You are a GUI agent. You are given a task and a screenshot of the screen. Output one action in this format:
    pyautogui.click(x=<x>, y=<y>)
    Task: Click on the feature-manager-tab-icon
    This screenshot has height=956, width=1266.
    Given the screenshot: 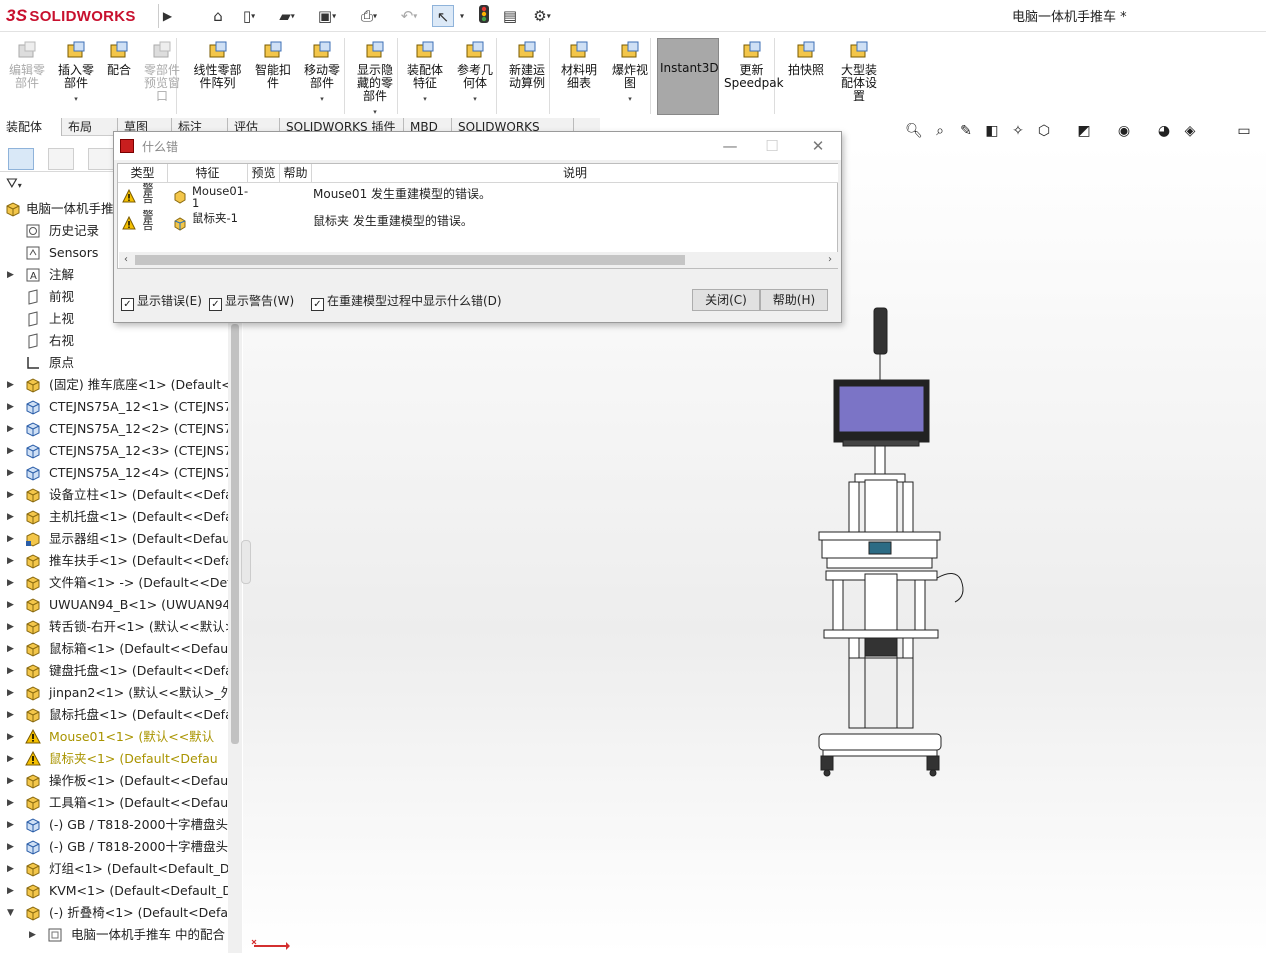 What is the action you would take?
    pyautogui.click(x=21, y=159)
    